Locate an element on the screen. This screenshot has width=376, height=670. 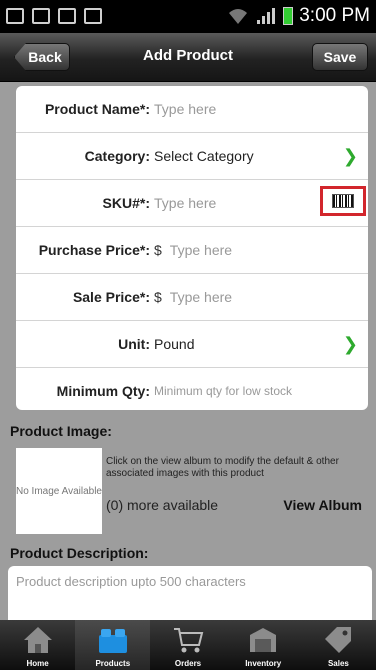
product-name-input: Type here is located at coordinates (185, 109).